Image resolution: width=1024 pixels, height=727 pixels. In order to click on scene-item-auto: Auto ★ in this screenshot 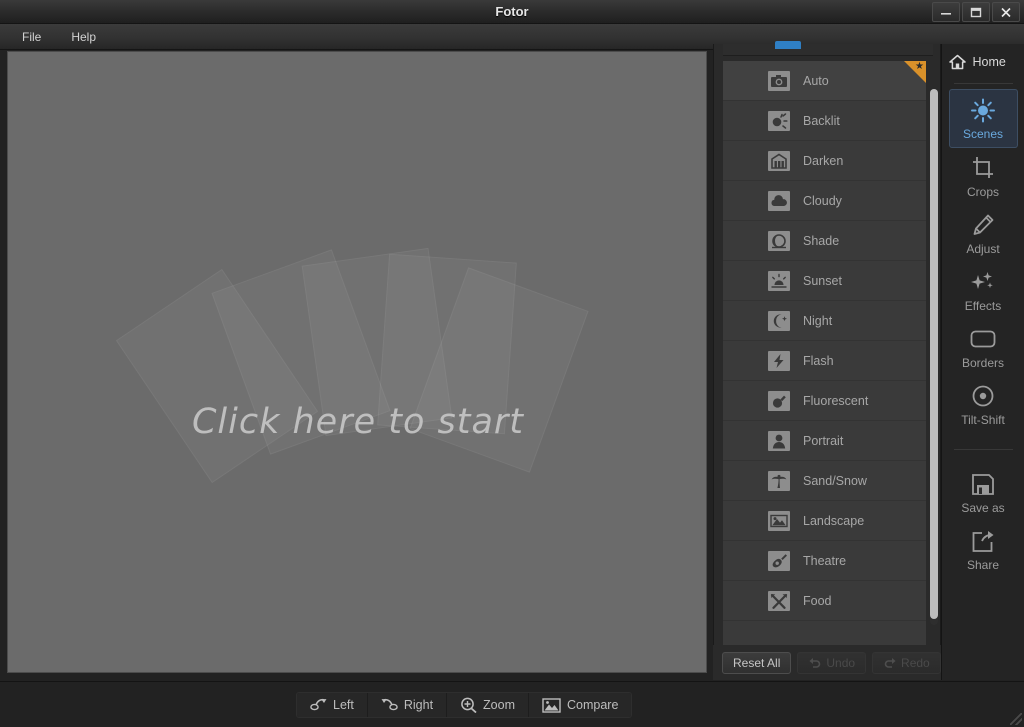, I will do `click(824, 81)`.